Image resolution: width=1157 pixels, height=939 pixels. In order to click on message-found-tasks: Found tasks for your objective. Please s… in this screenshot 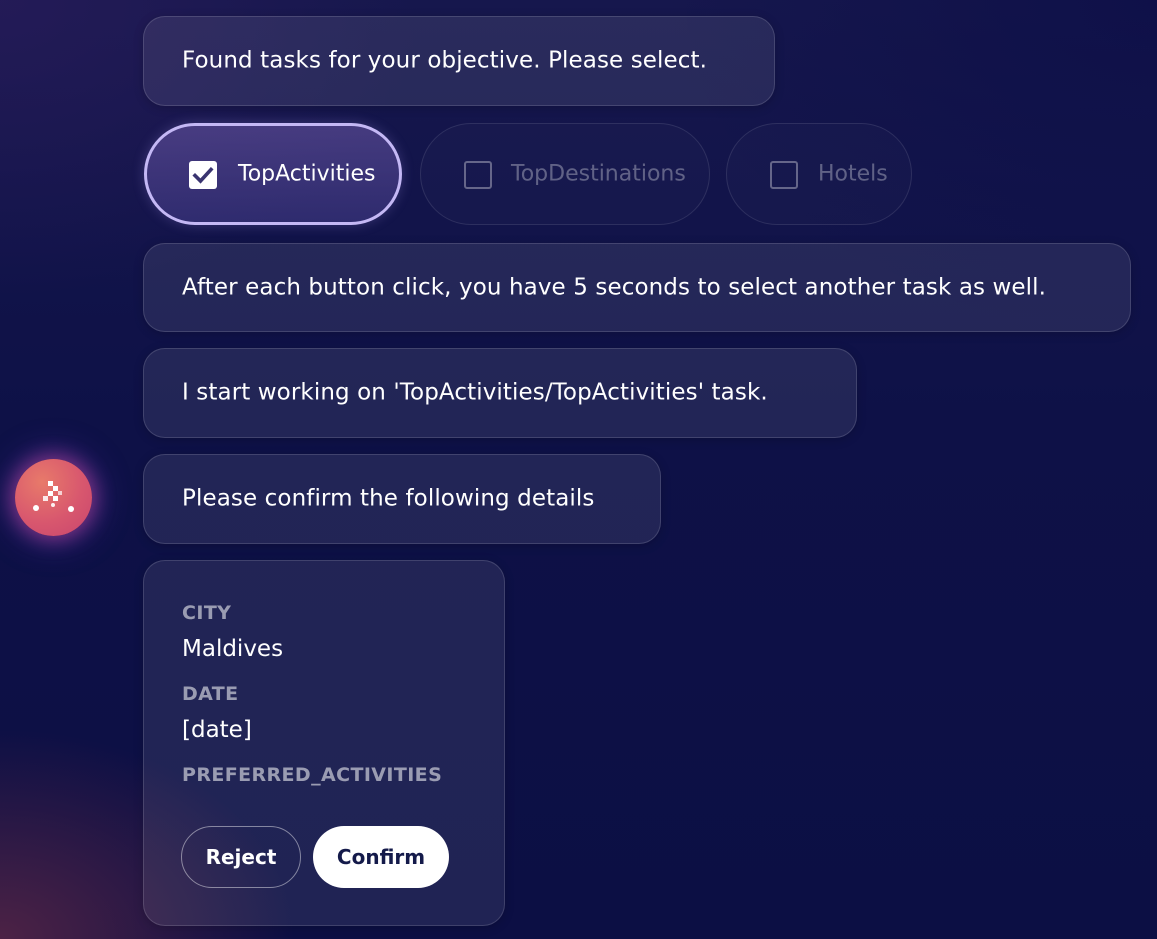, I will do `click(459, 61)`.